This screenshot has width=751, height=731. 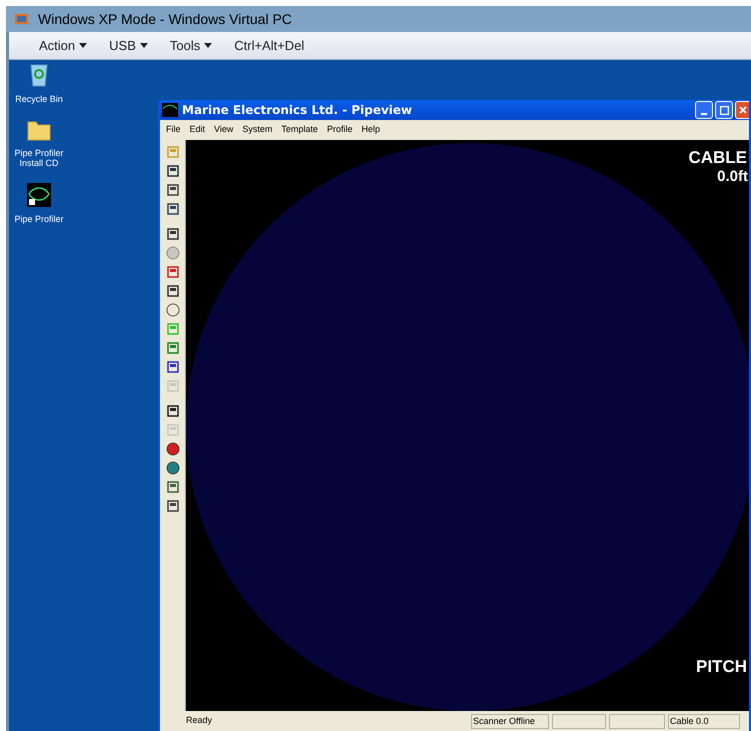 I want to click on cable-label: CABLE, so click(x=717, y=158).